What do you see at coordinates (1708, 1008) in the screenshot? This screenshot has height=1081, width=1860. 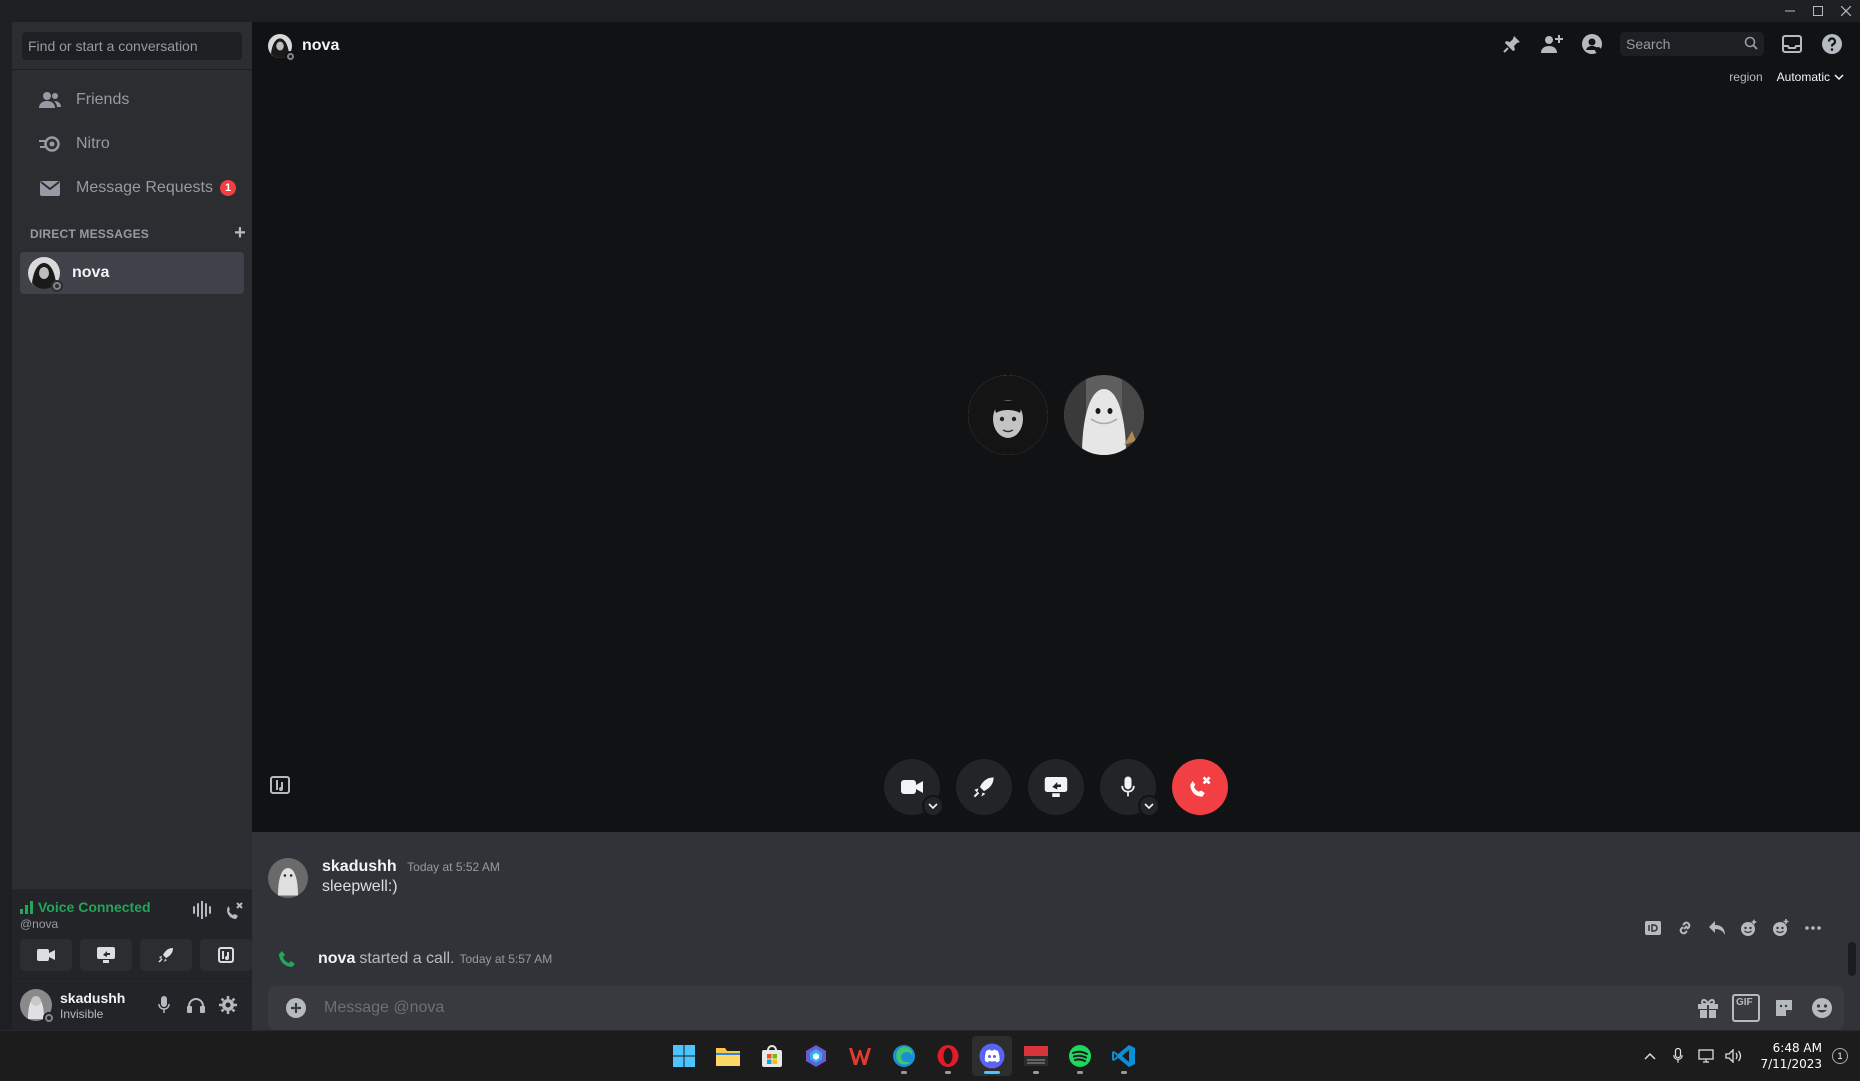 I see `gift-button` at bounding box center [1708, 1008].